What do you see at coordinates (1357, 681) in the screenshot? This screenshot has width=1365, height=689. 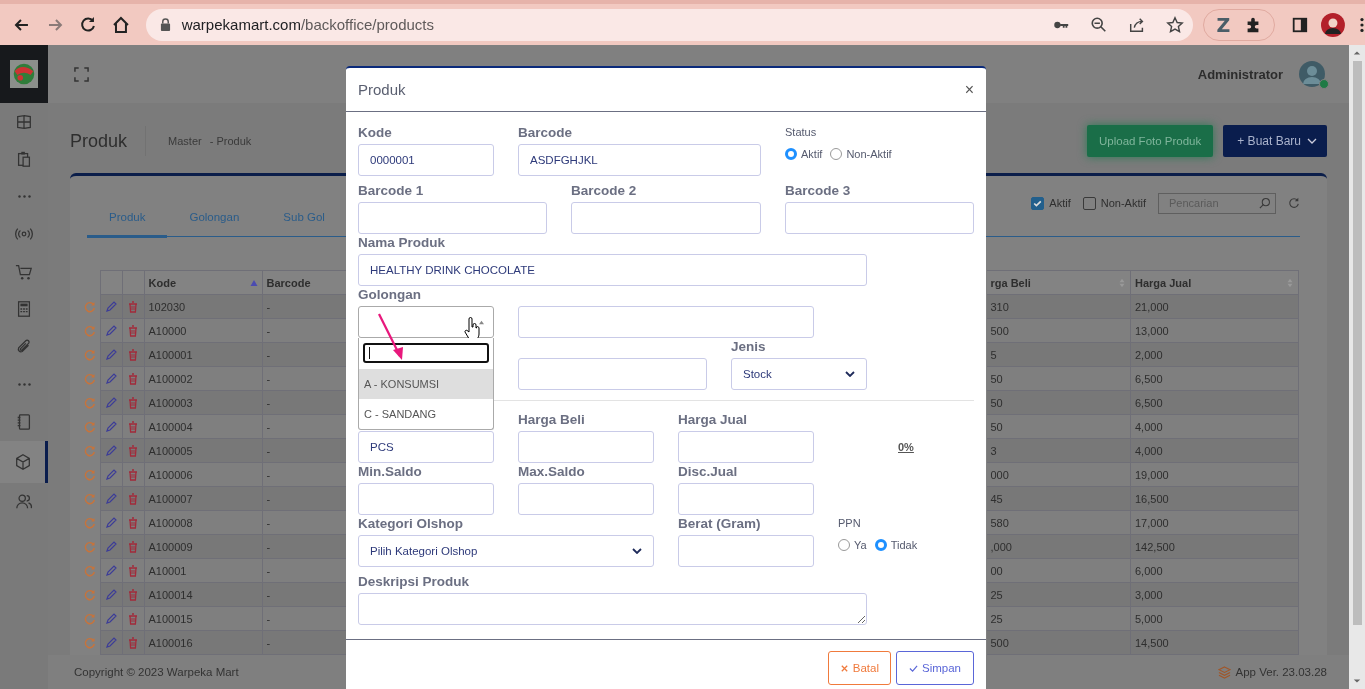 I see `scroll-down-icon` at bounding box center [1357, 681].